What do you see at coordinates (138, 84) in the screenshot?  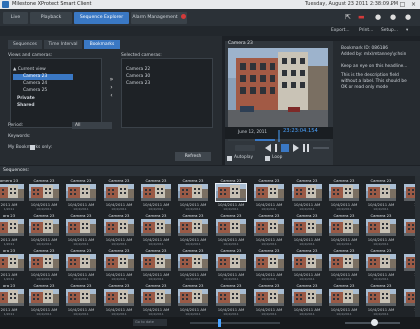 I see `selected-camera-item: Camera 23` at bounding box center [138, 84].